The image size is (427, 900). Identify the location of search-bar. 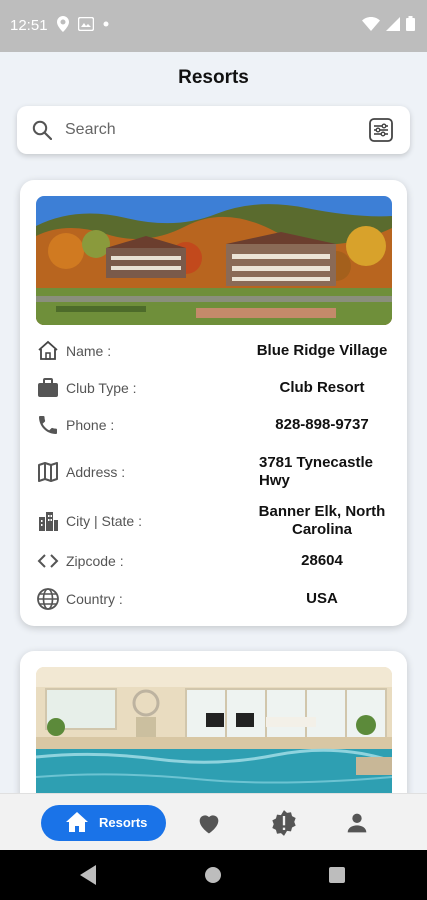
(213, 130).